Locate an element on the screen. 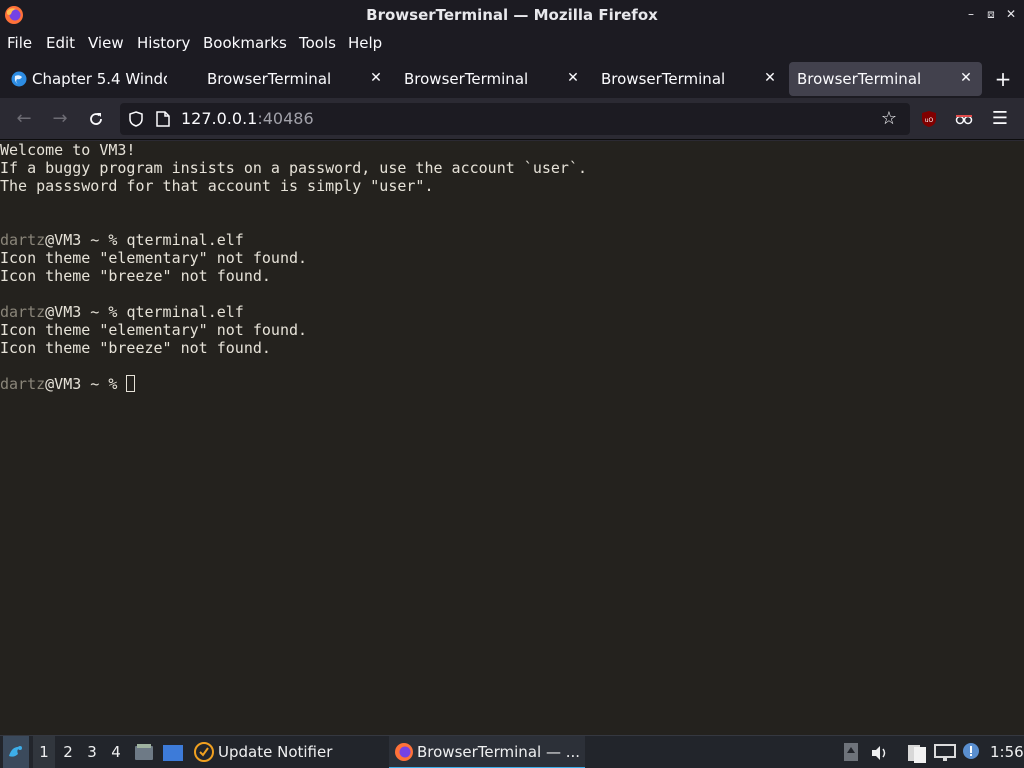 The width and height of the screenshot is (1024, 768). ublock-origin-icon: uO is located at coordinates (929, 119).